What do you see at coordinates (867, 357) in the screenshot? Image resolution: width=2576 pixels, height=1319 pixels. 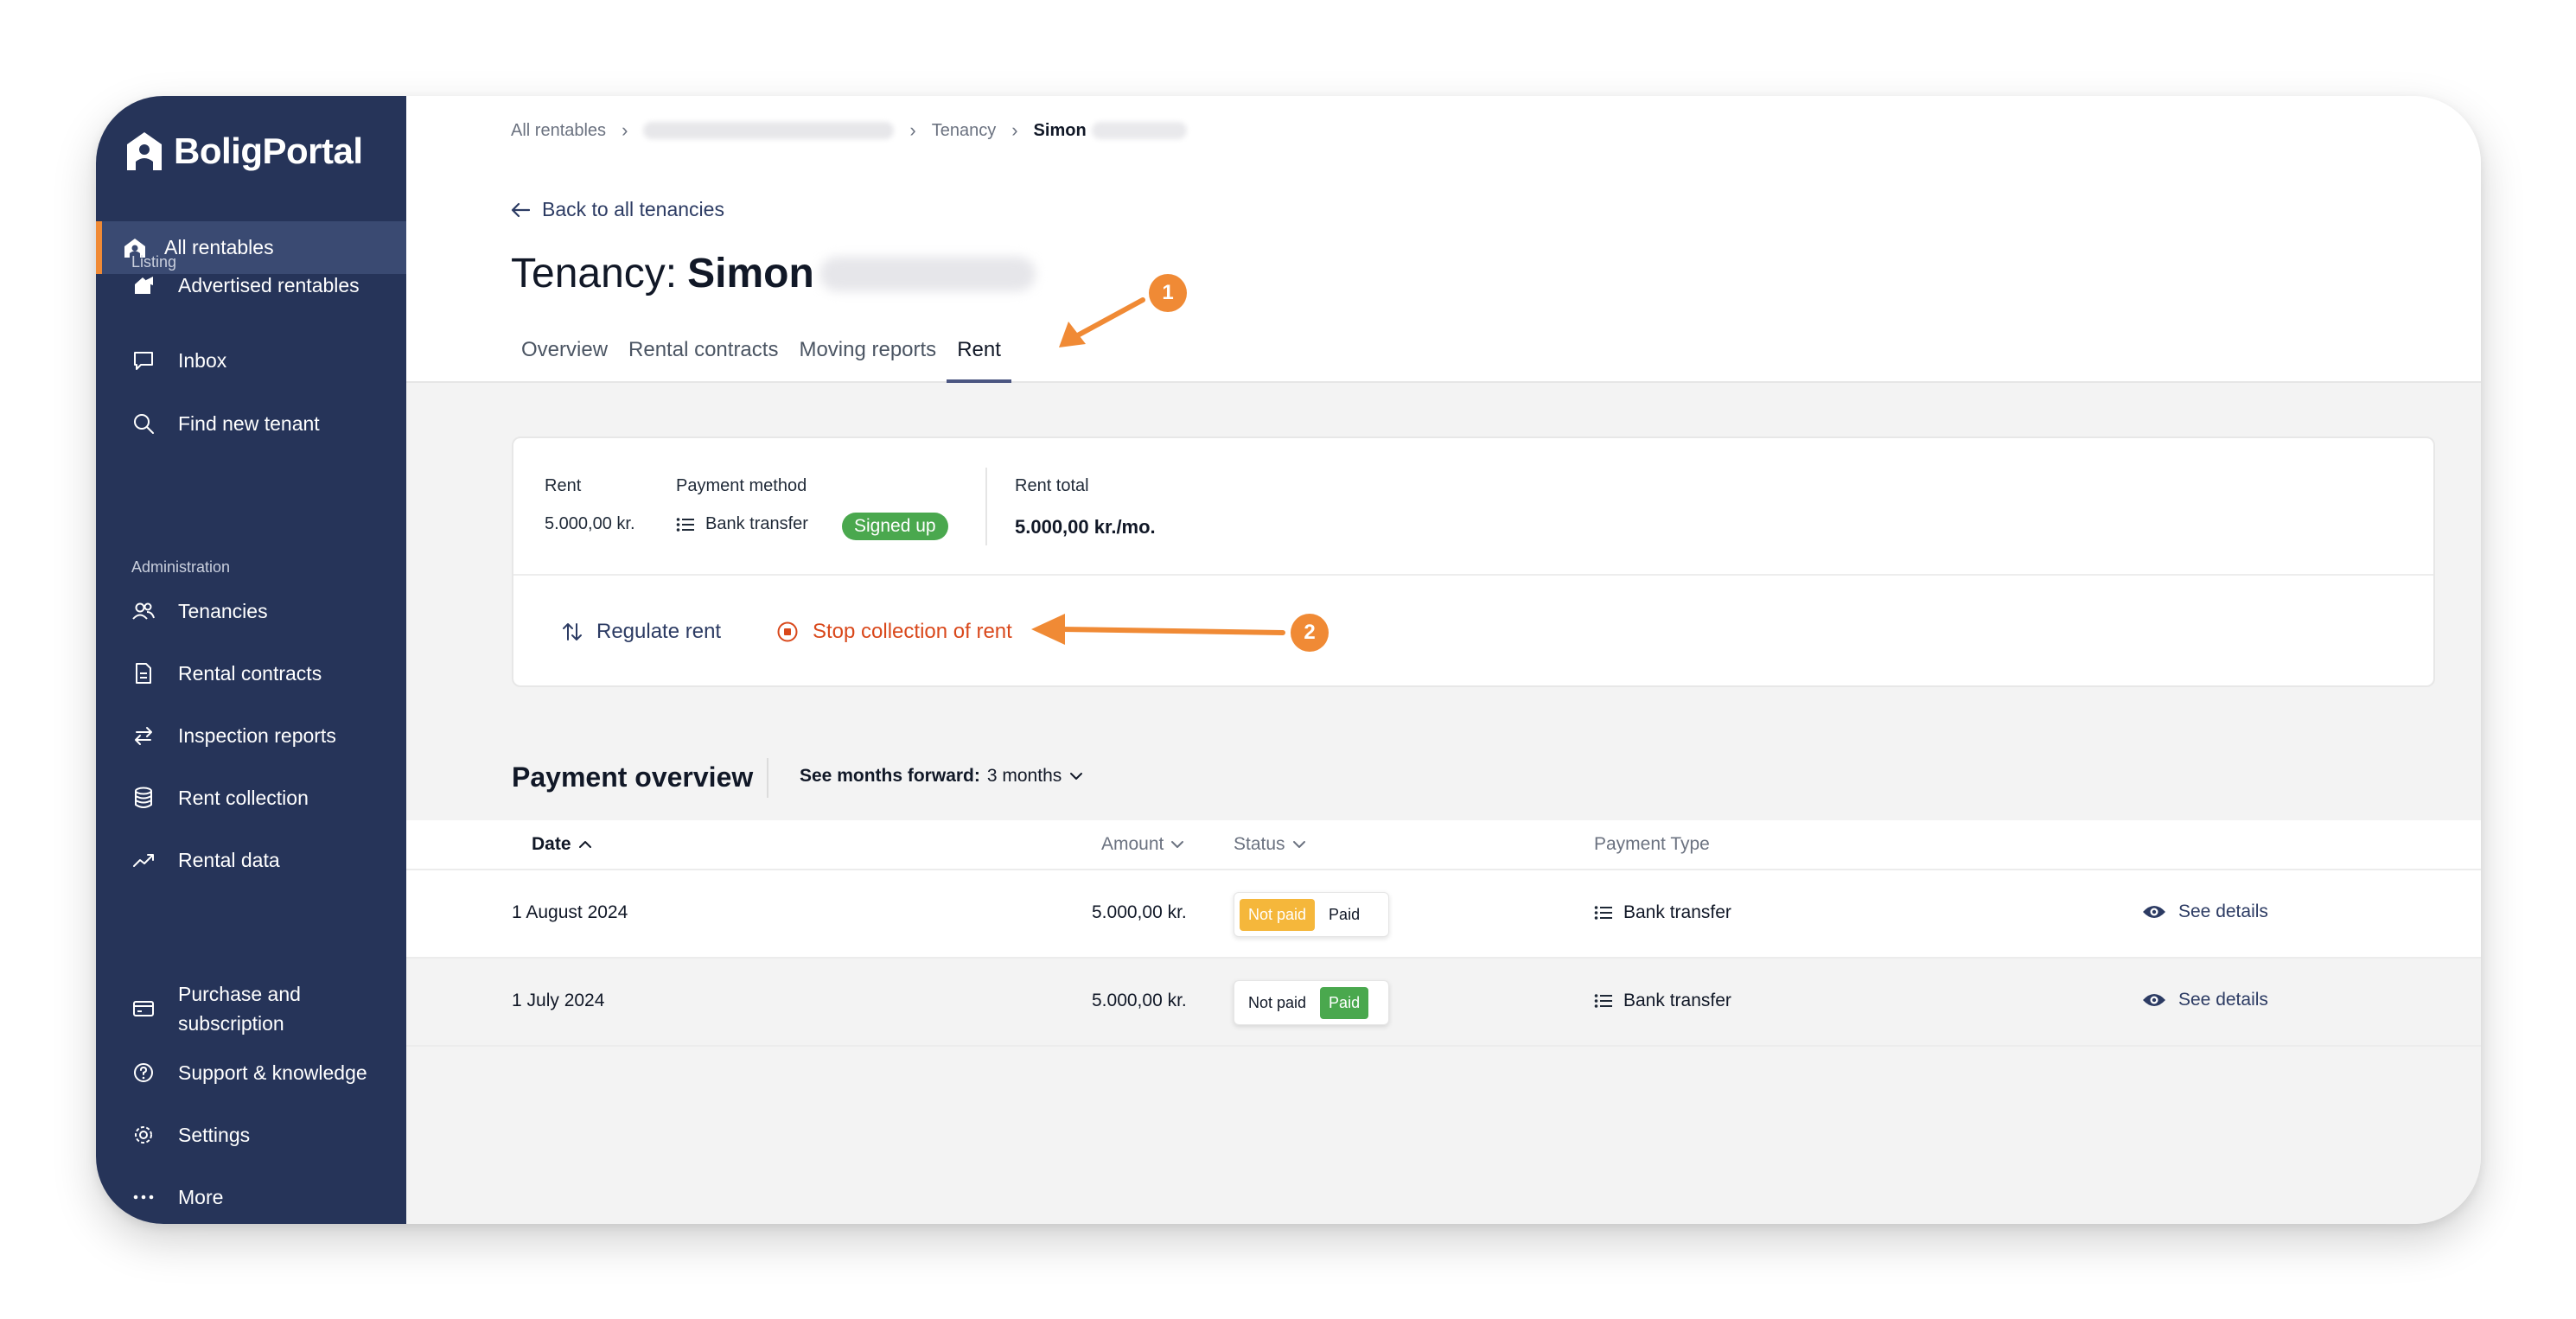 I see `tab-moving-reports: Moving reports` at bounding box center [867, 357].